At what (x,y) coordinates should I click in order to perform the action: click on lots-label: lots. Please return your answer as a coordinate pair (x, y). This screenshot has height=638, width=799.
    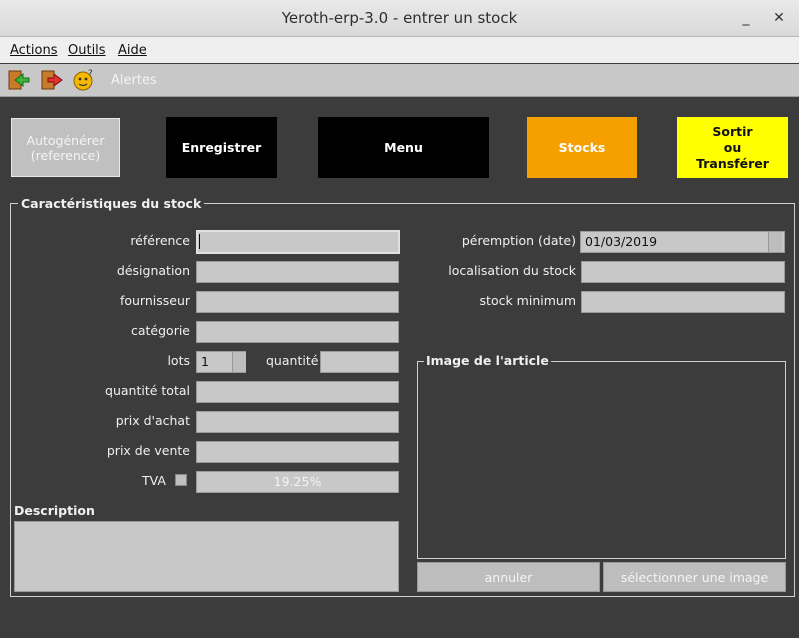
    Looking at the image, I should click on (178, 360).